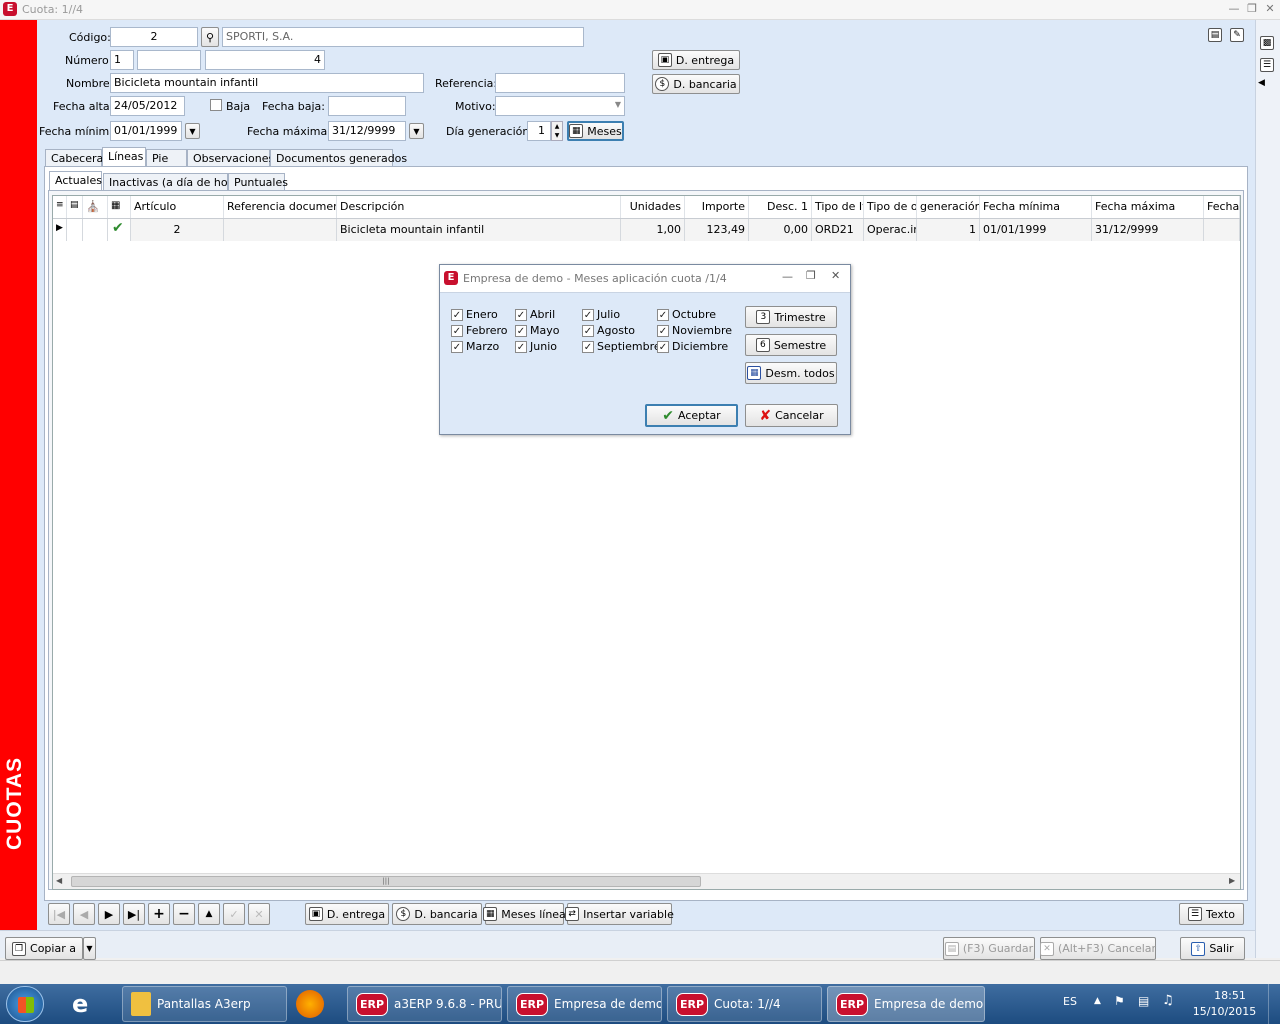 This screenshot has height=1024, width=1280. I want to click on dia-gen-input: 1, so click(539, 131).